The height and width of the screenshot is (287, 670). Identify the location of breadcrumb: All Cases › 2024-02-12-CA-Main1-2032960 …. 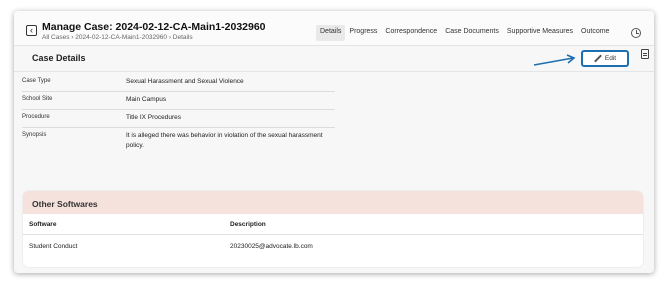
(117, 37).